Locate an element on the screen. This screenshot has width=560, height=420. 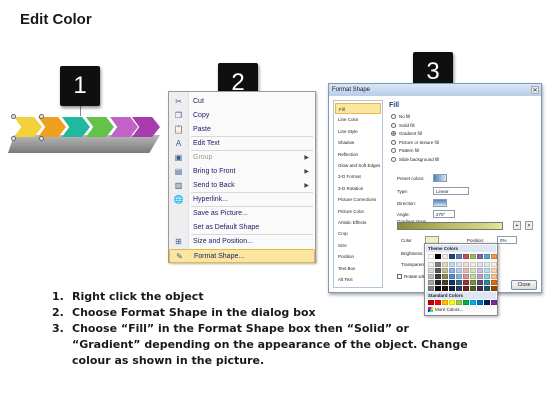
menu-item-group: ▣ Group ▶ is located at coordinates (242, 158).